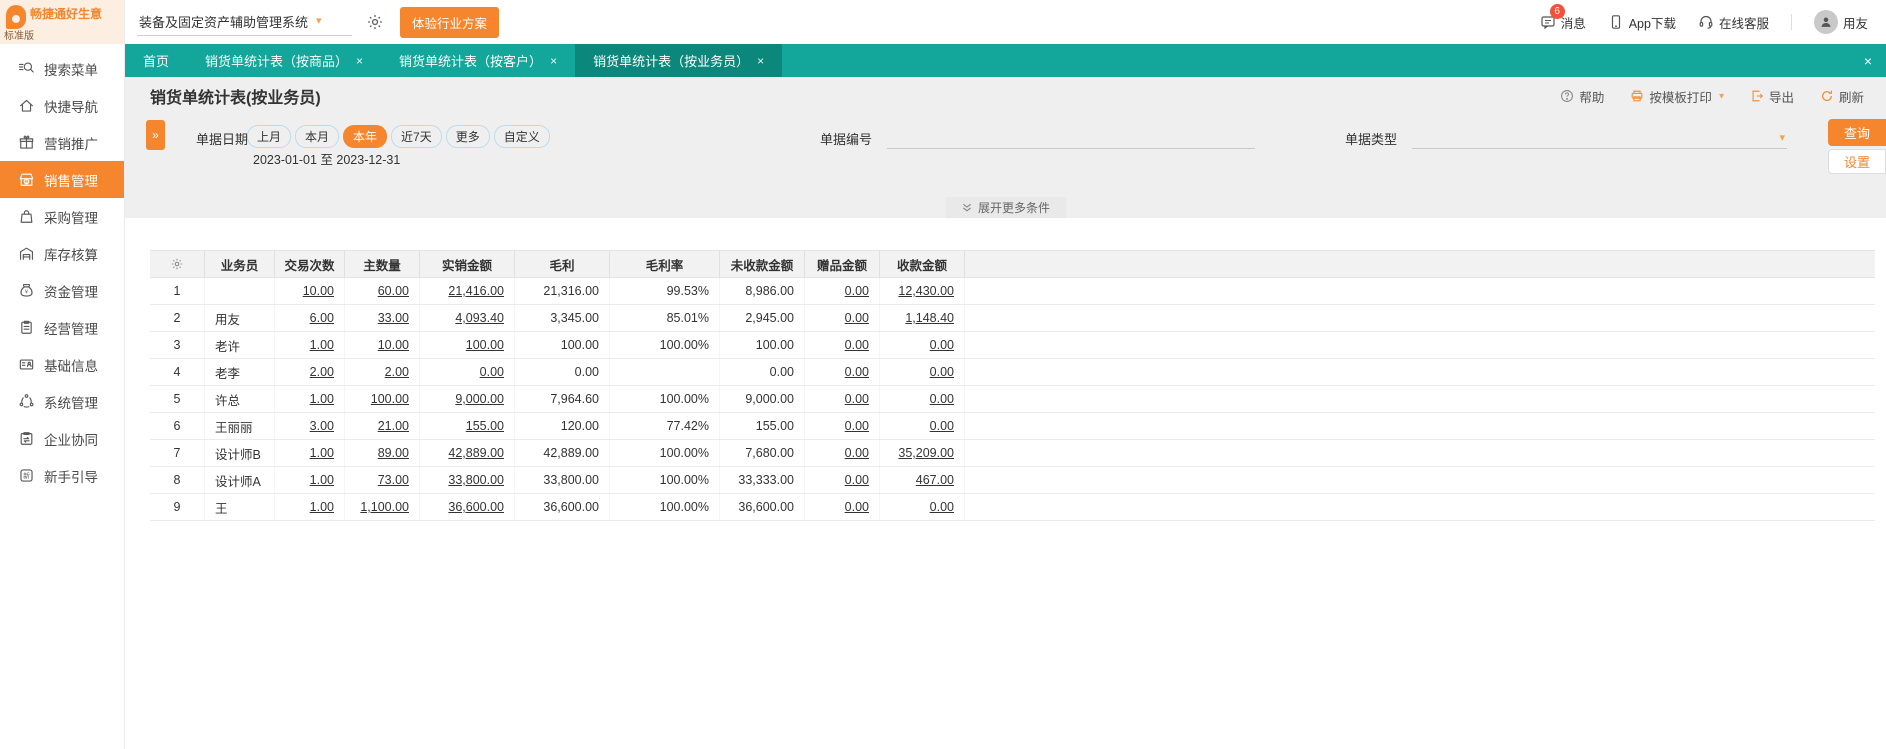 The image size is (1886, 749). I want to click on value-cell: 33,800.00, so click(467, 480).